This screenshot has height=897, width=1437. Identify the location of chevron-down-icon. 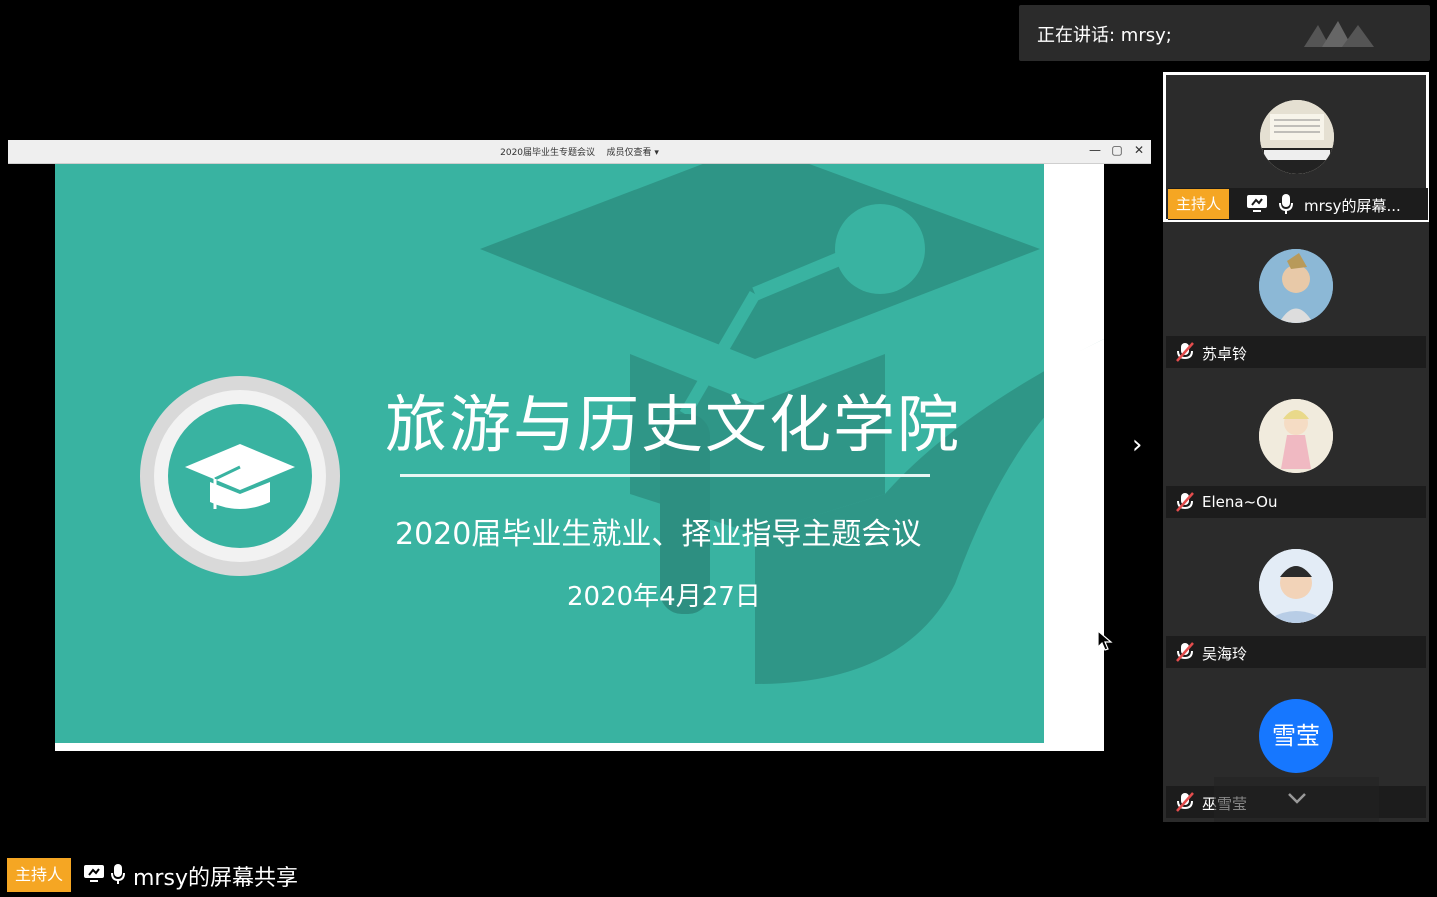
(1297, 798).